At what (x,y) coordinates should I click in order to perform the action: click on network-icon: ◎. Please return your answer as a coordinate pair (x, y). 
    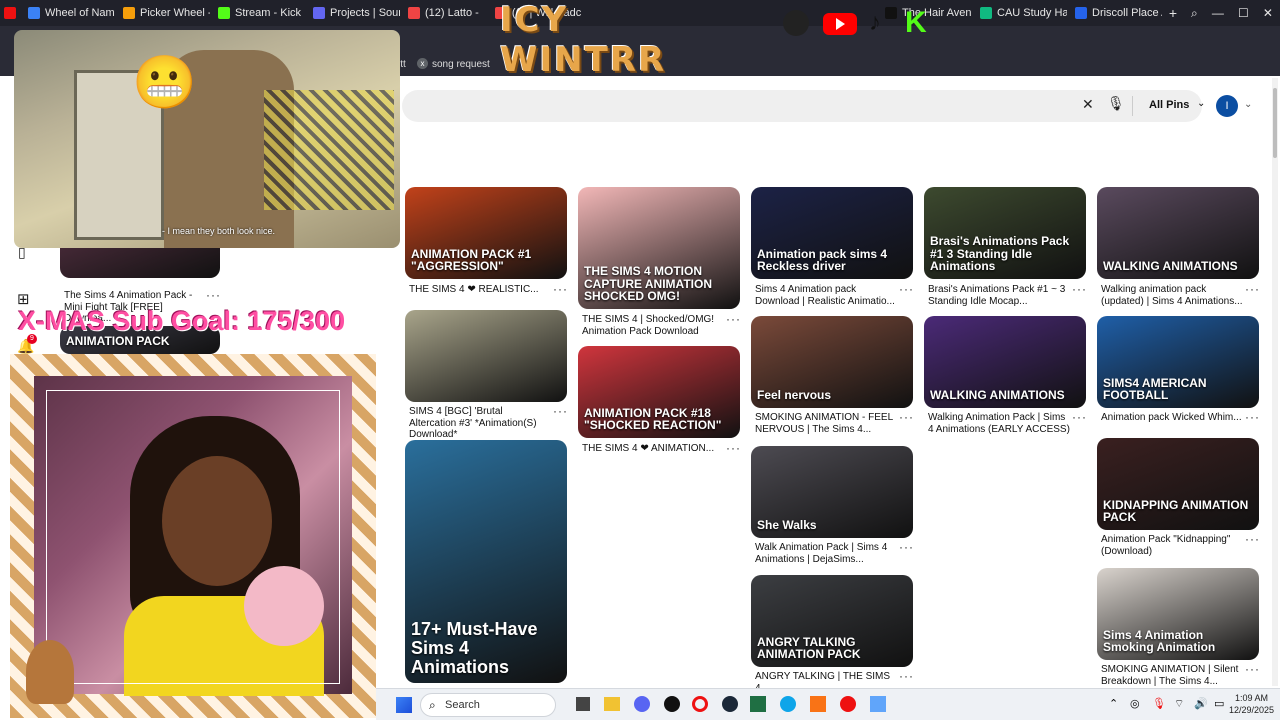
    Looking at the image, I should click on (1135, 703).